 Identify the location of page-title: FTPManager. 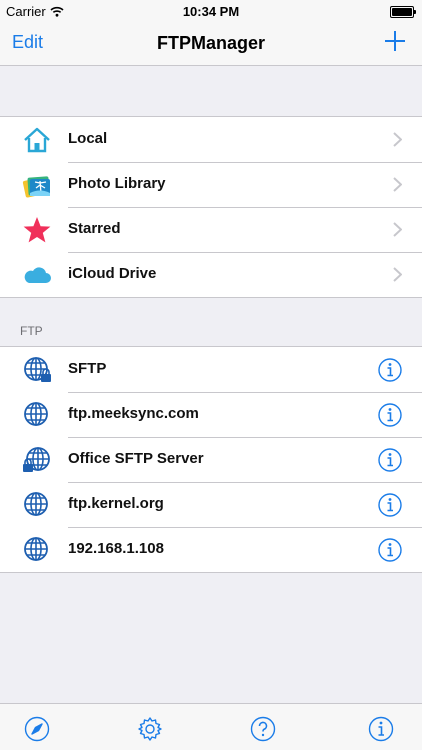
(211, 43).